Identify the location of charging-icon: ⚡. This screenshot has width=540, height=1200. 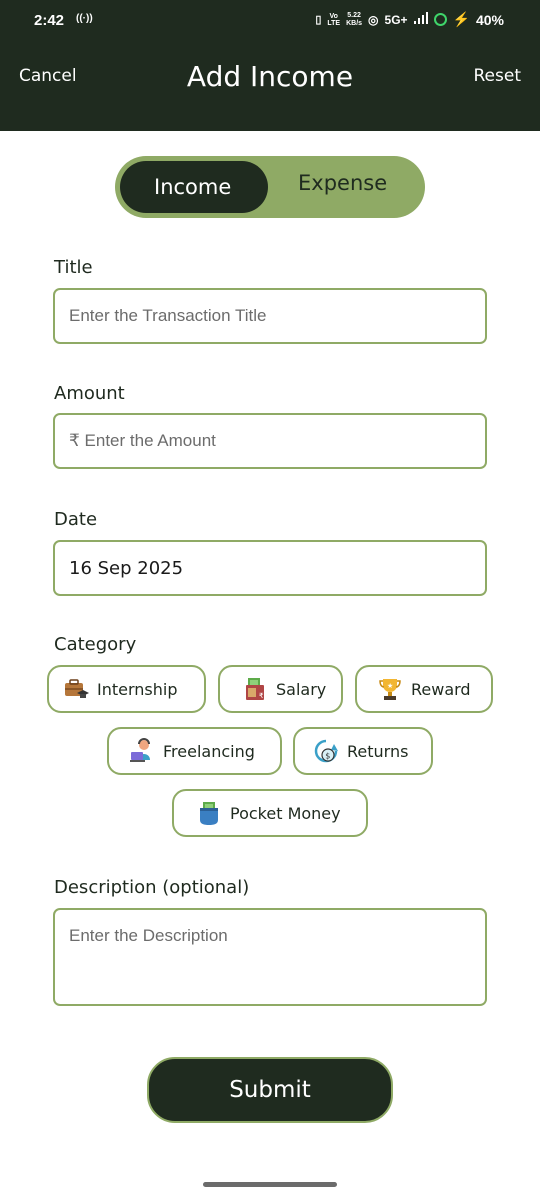
(461, 19).